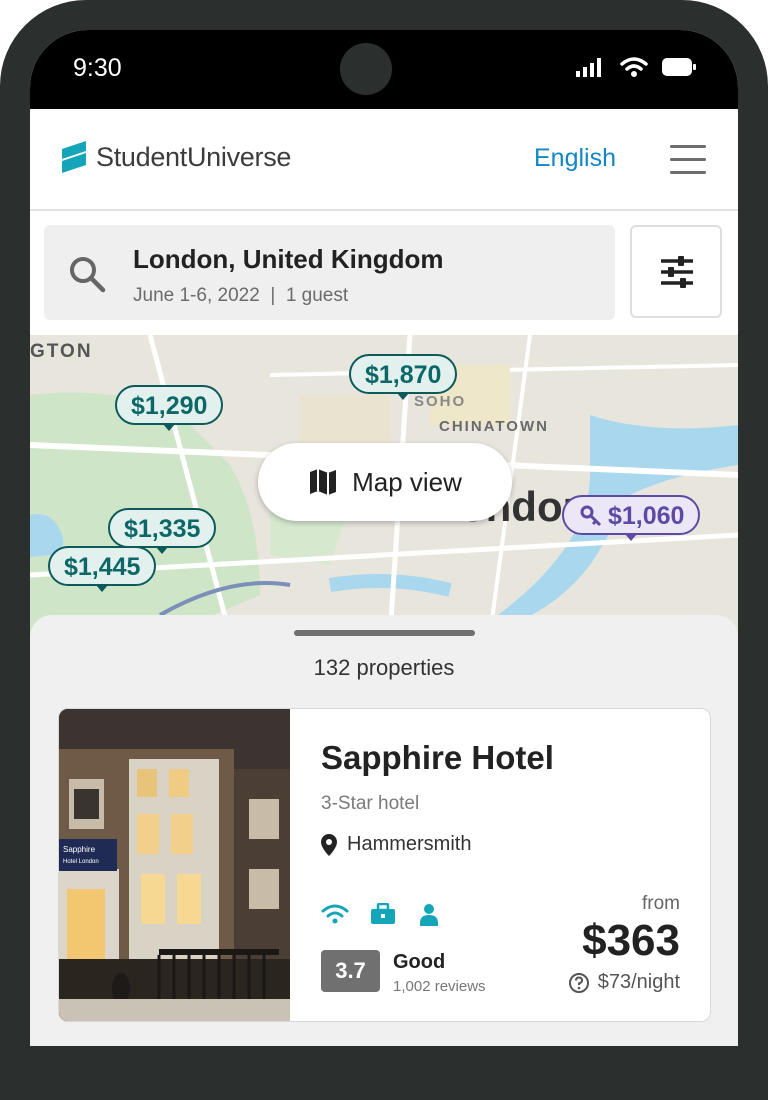  I want to click on help-circle-icon, so click(579, 983).